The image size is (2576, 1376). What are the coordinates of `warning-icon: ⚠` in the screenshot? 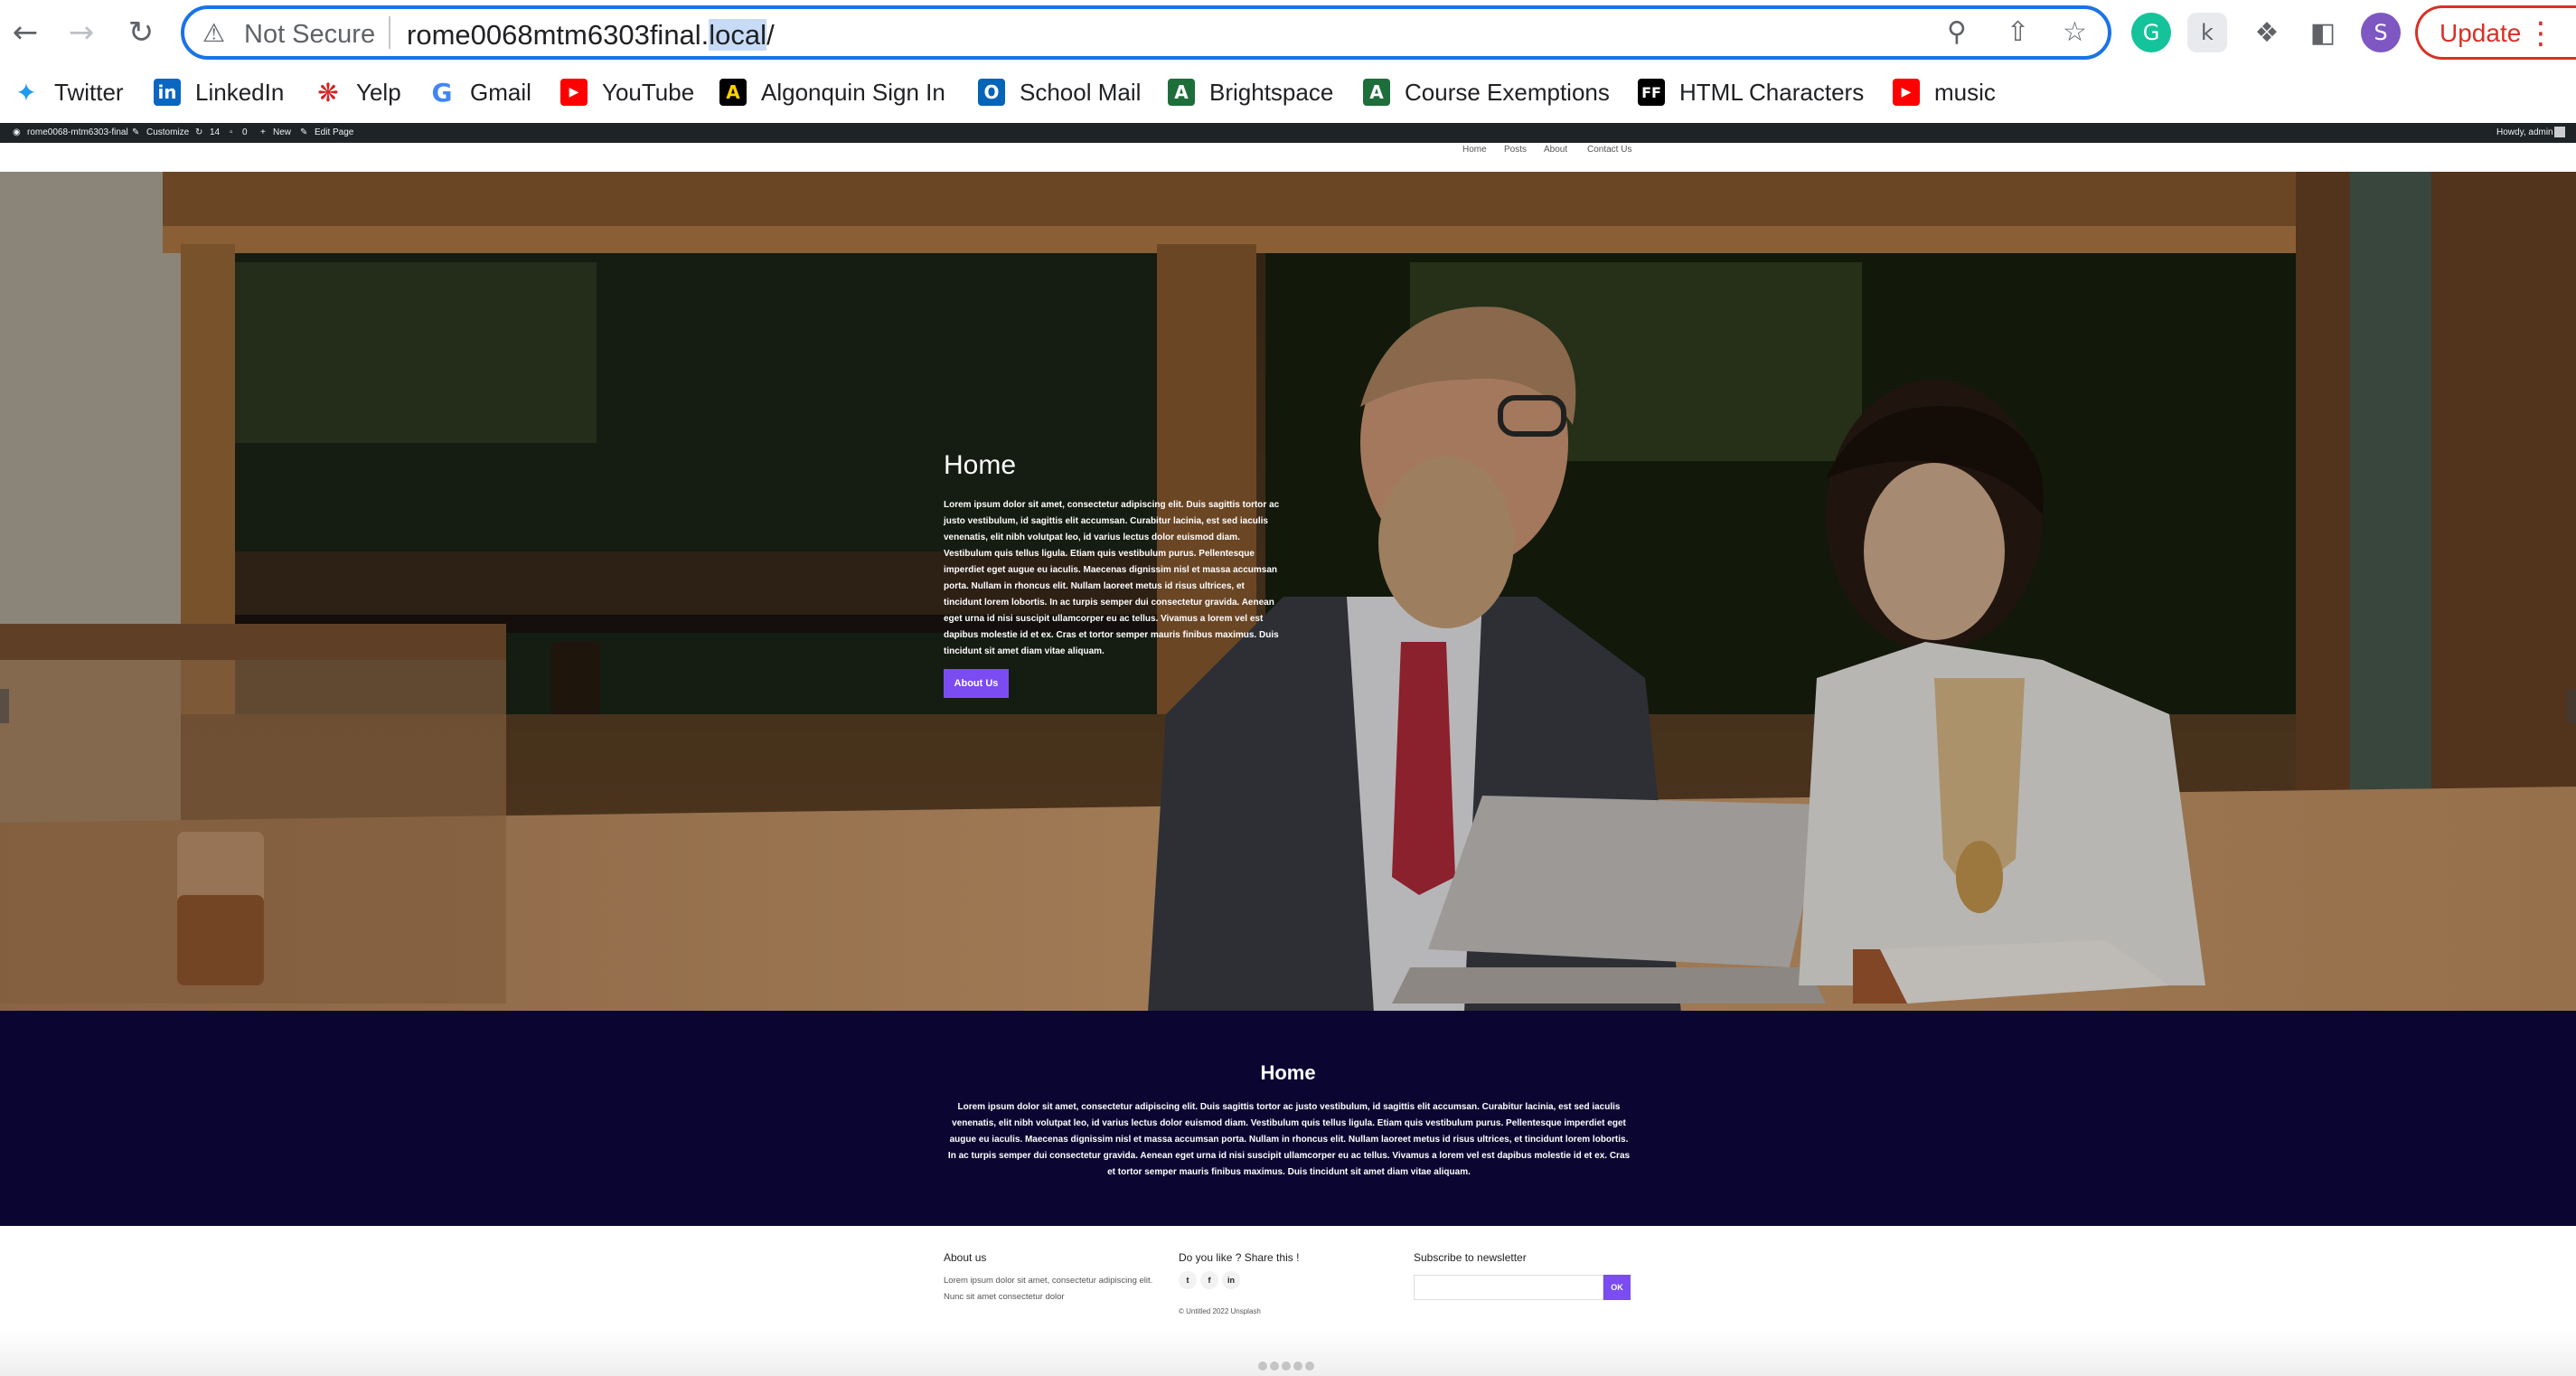 It's located at (214, 33).